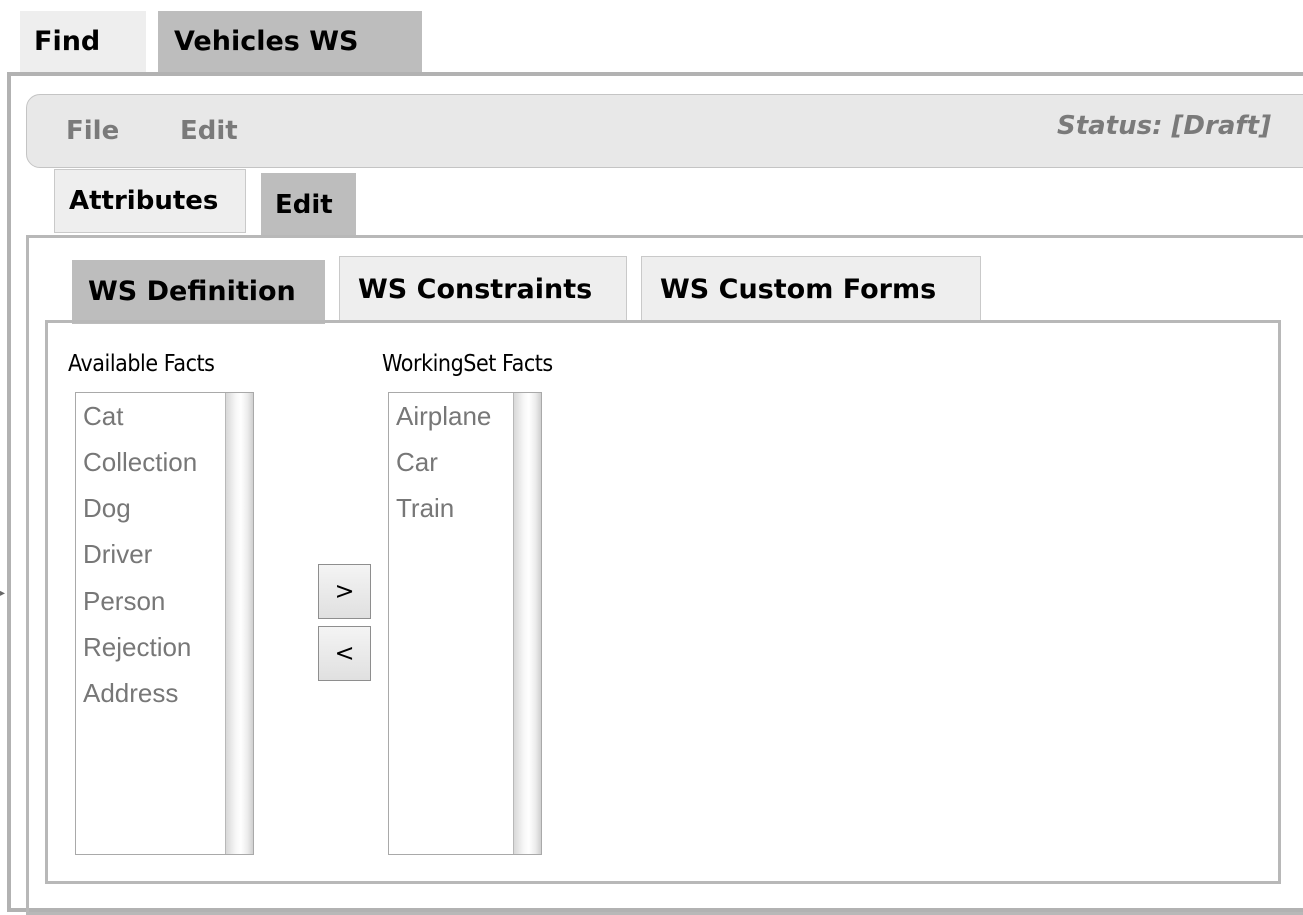 This screenshot has height=915, width=1303. Describe the element at coordinates (811, 289) in the screenshot. I see `tab-ws-custom-forms: WS Custom Forms` at that location.